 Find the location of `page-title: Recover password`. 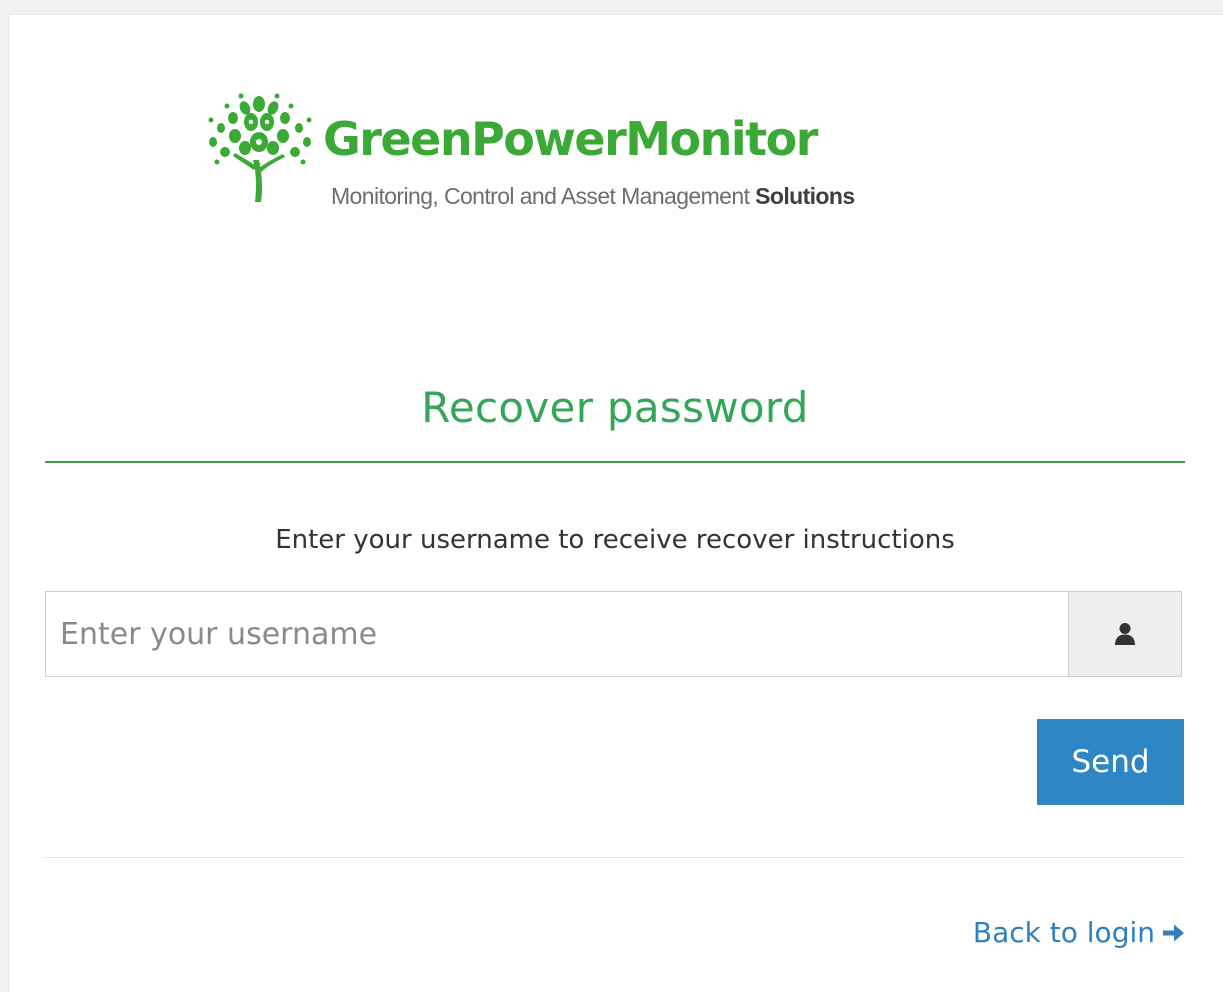

page-title: Recover password is located at coordinates (615, 407).